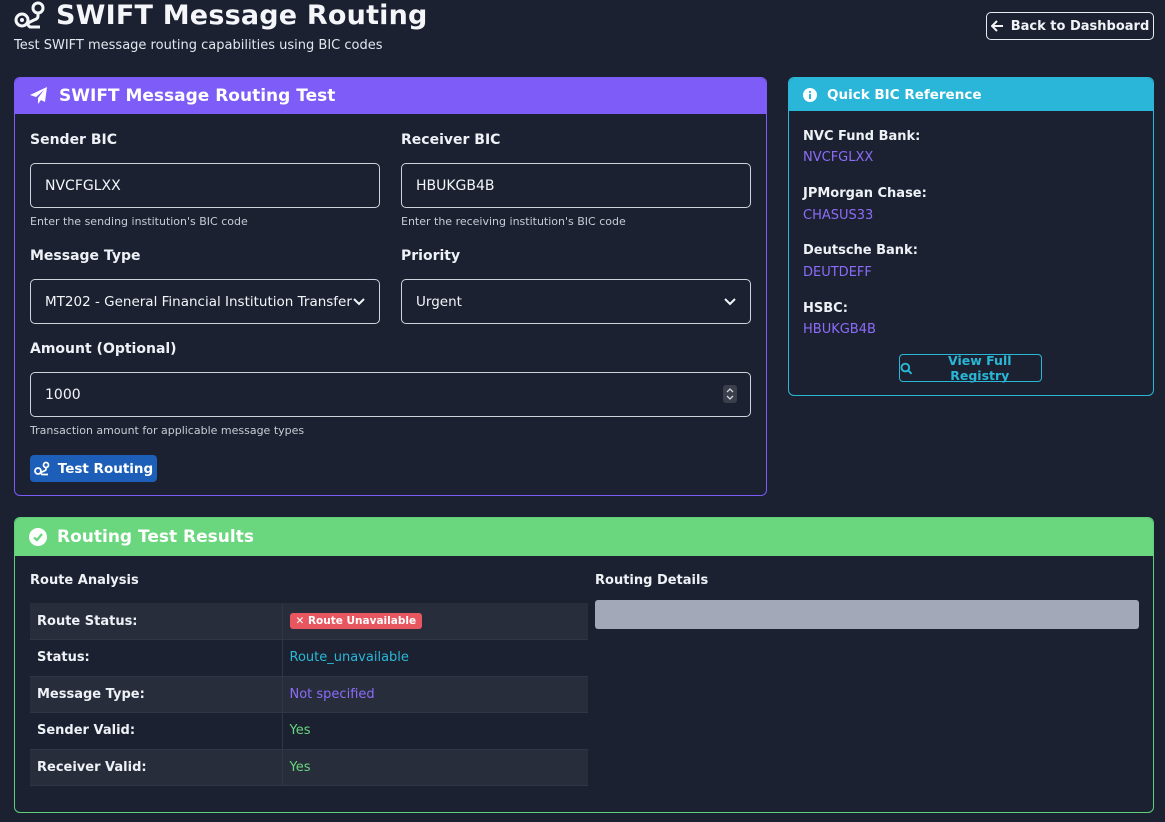 The width and height of the screenshot is (1165, 822). What do you see at coordinates (156, 621) in the screenshot?
I see `route-status-label: Route Status:` at bounding box center [156, 621].